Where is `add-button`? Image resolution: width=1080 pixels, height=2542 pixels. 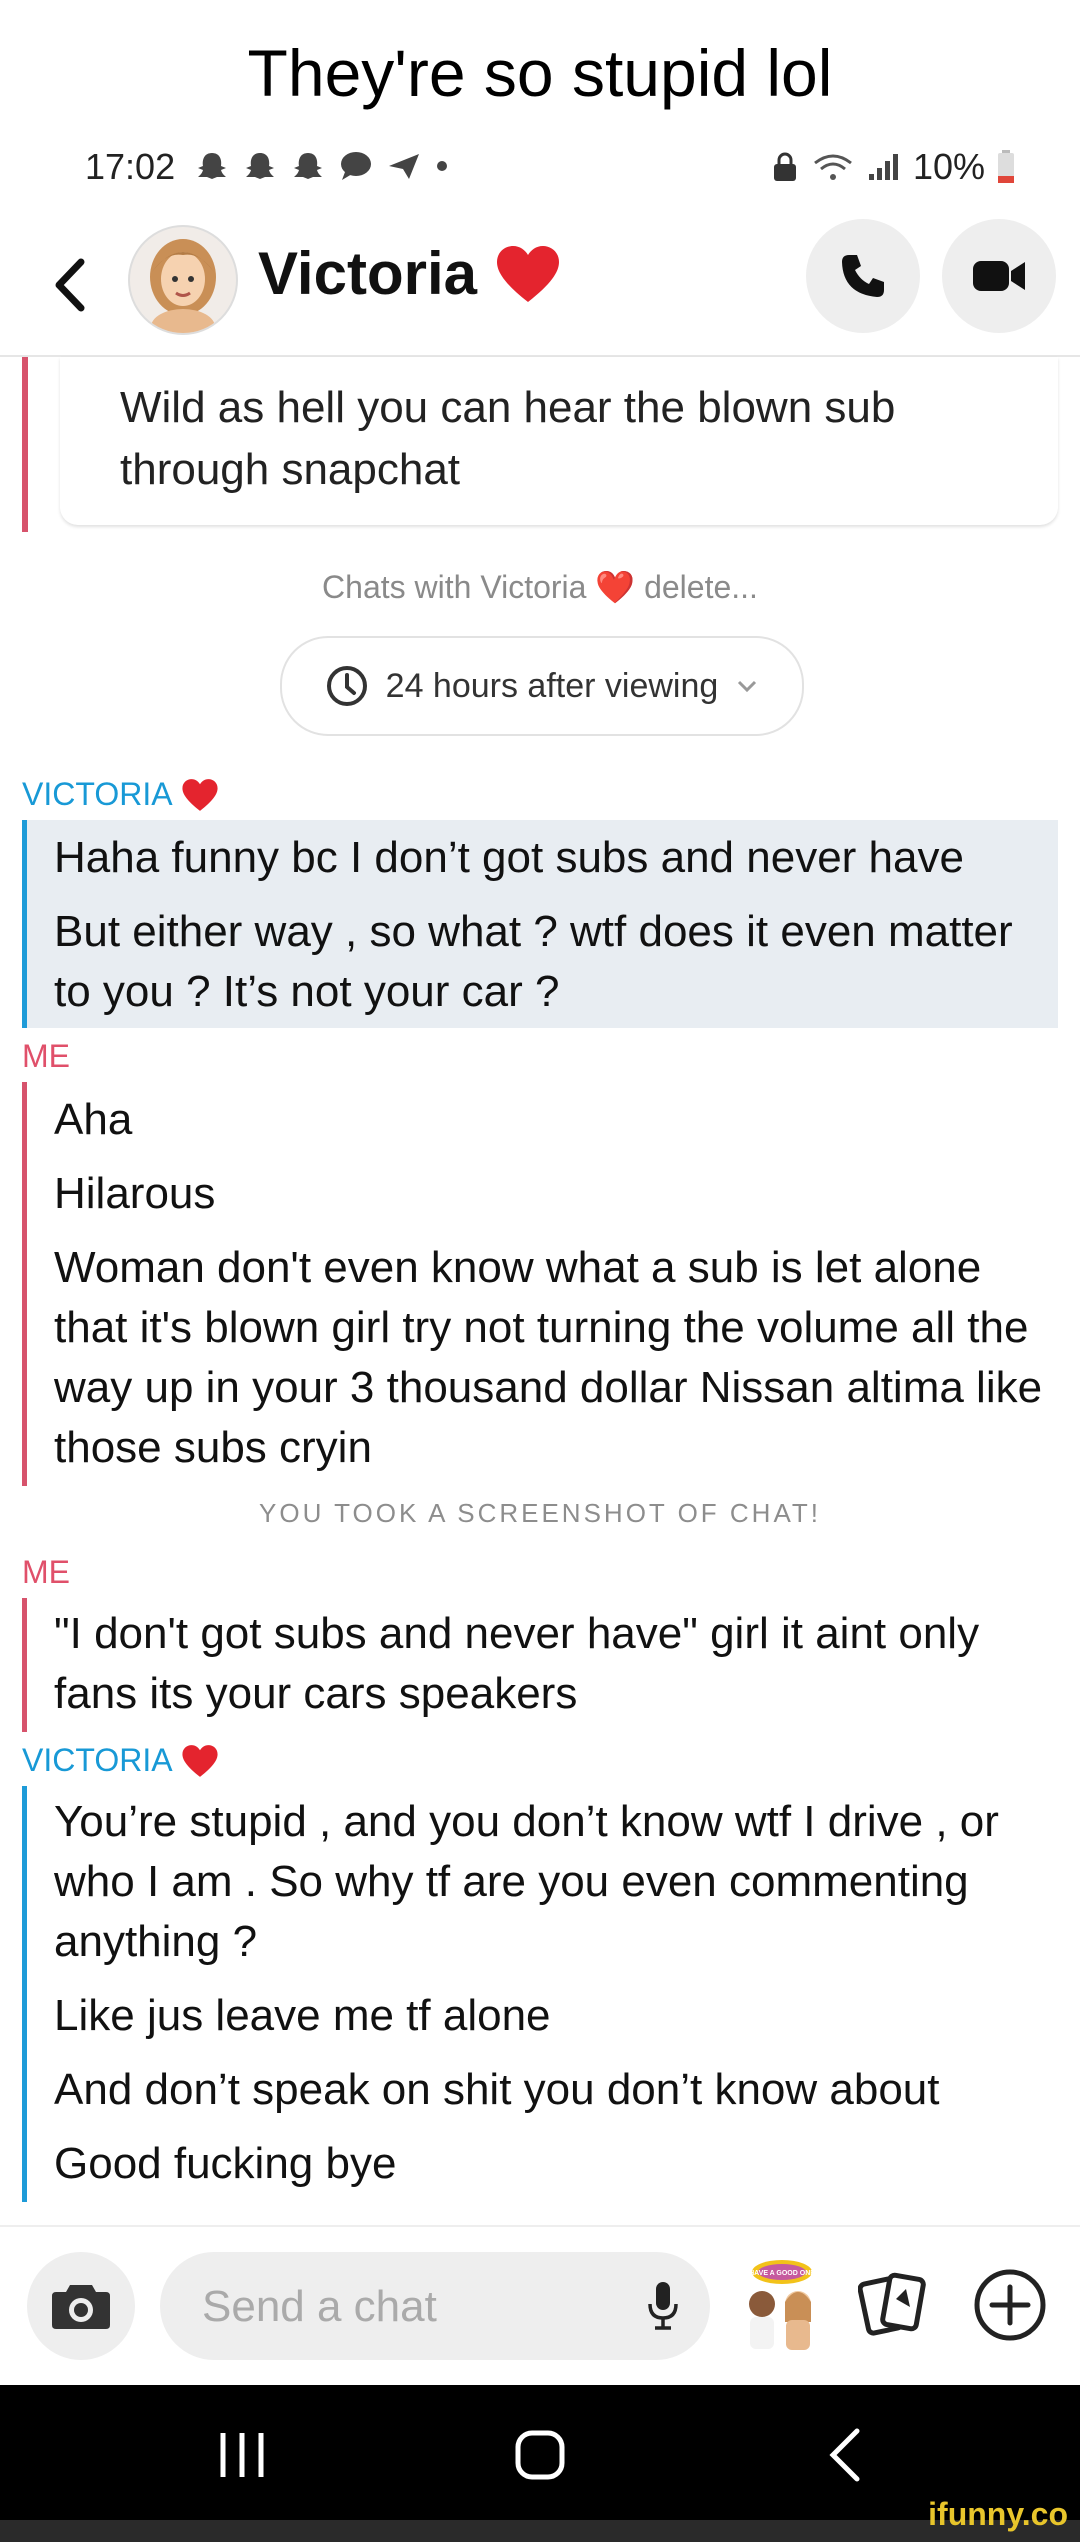
add-button is located at coordinates (1010, 2307).